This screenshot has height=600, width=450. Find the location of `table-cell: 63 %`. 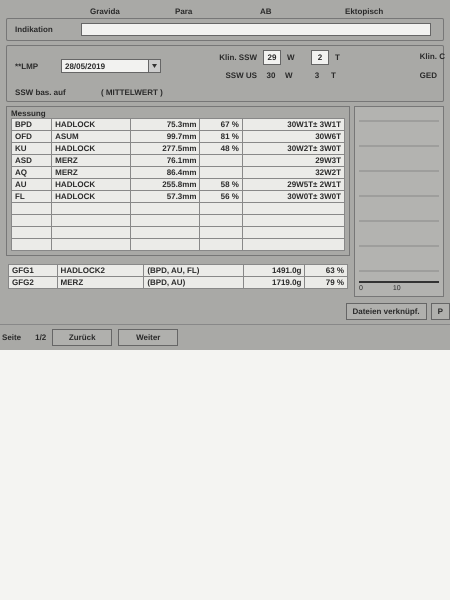

table-cell: 63 % is located at coordinates (326, 270).